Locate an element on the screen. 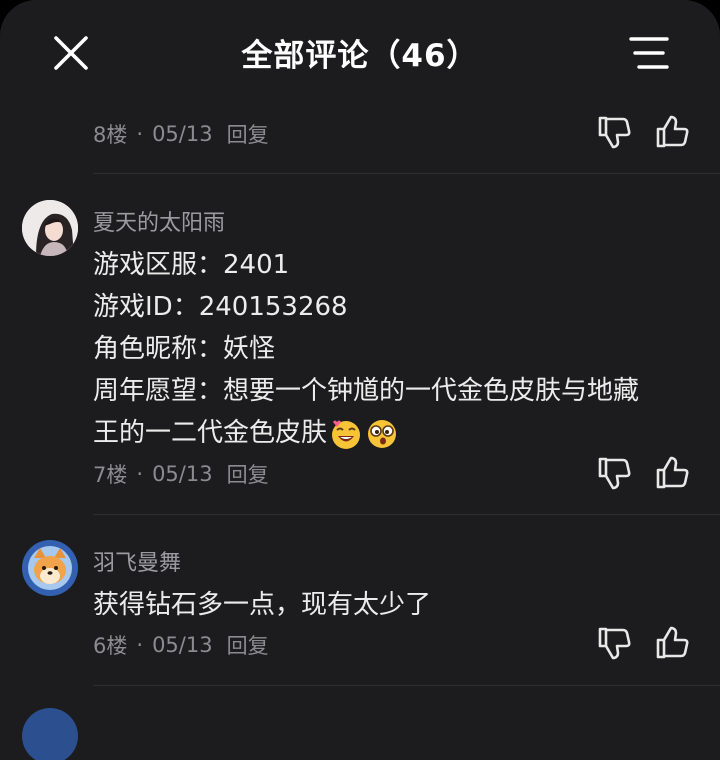 The width and height of the screenshot is (720, 760). comment-meta: 8楼 · 05/13 回复 is located at coordinates (181, 134).